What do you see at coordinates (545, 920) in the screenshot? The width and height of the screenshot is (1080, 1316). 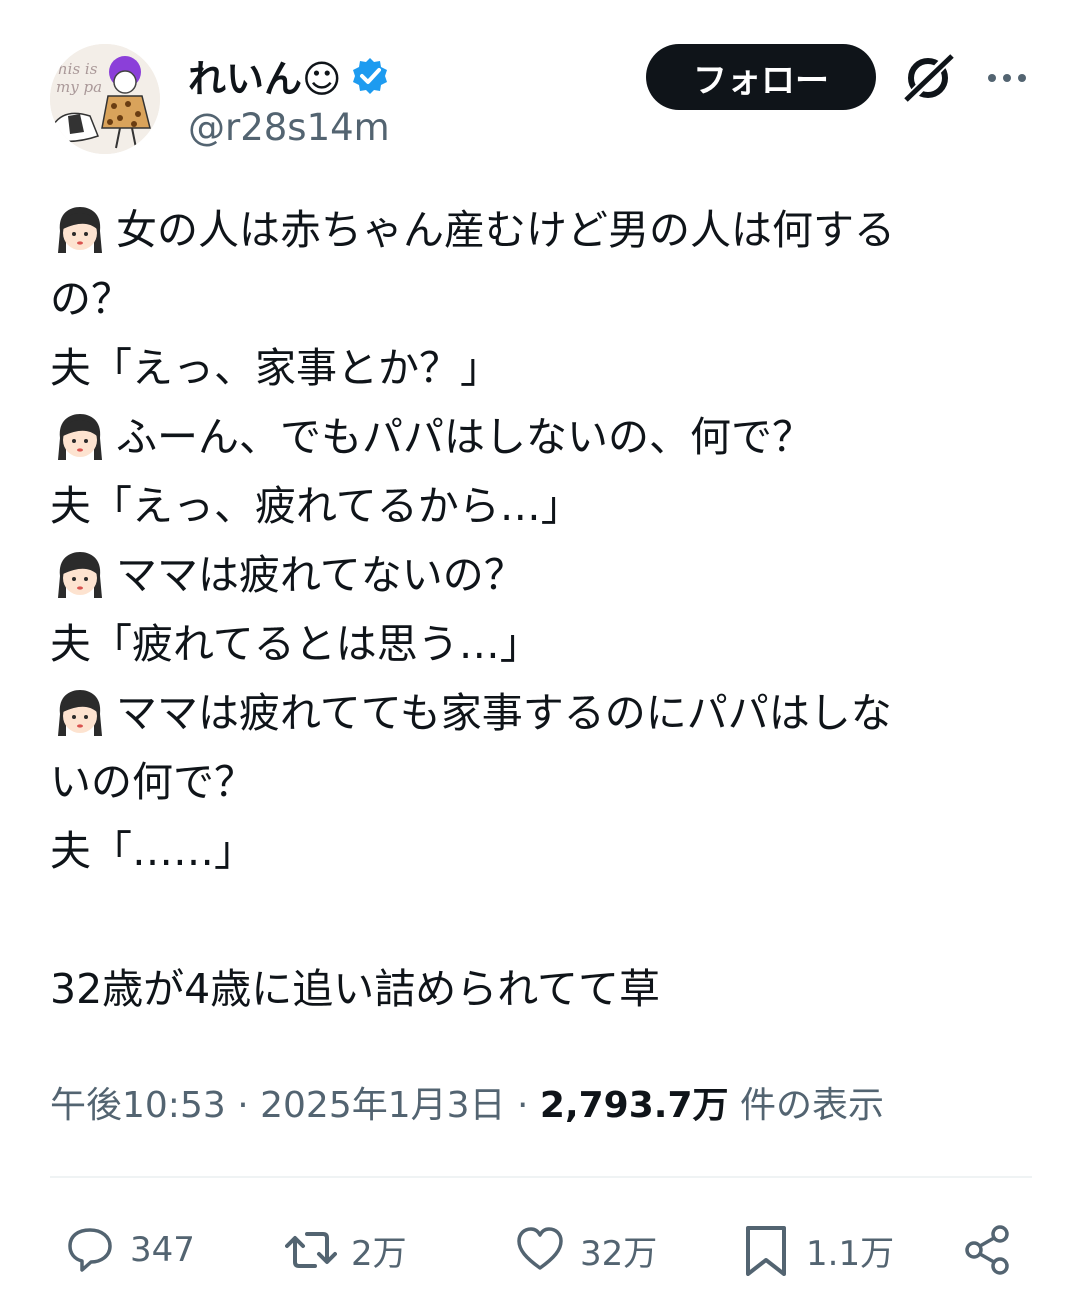 I see `post-line` at bounding box center [545, 920].